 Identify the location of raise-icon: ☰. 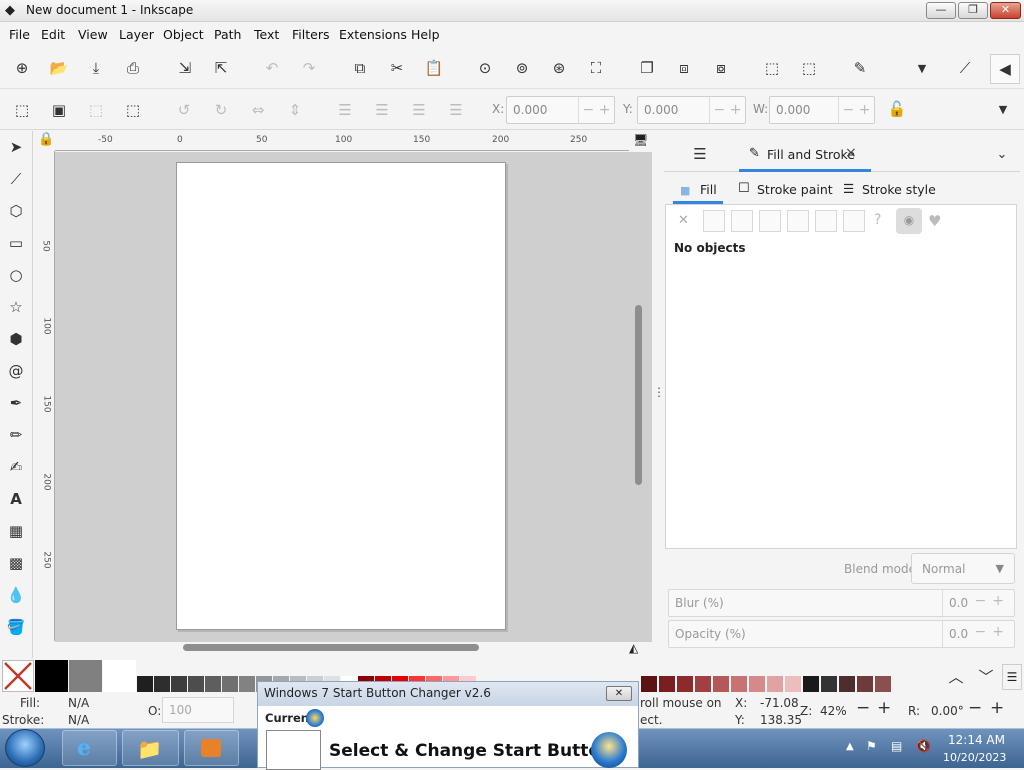
(382, 110).